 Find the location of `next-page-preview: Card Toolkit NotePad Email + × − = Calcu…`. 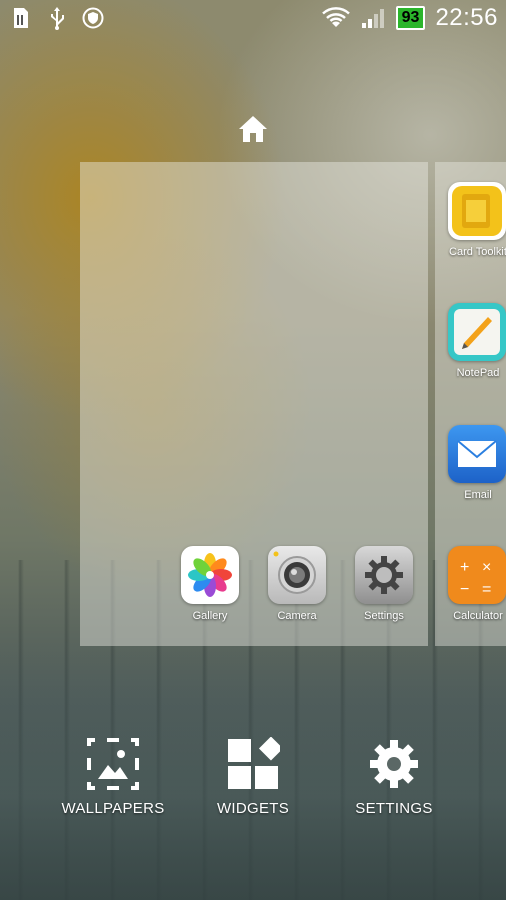

next-page-preview: Card Toolkit NotePad Email + × − = Calcu… is located at coordinates (470, 404).